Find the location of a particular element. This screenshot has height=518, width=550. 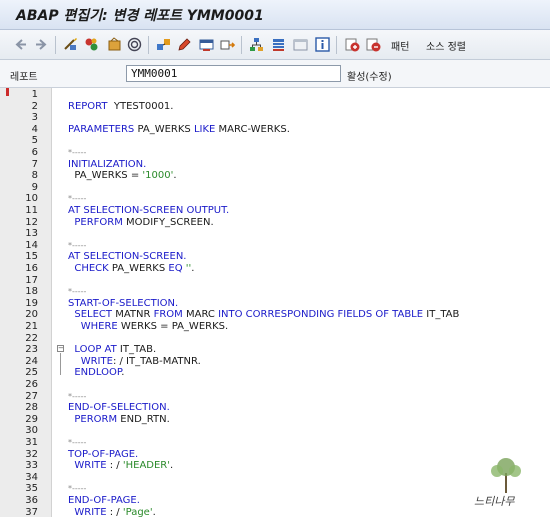

line-number: 27 is located at coordinates (31, 396).